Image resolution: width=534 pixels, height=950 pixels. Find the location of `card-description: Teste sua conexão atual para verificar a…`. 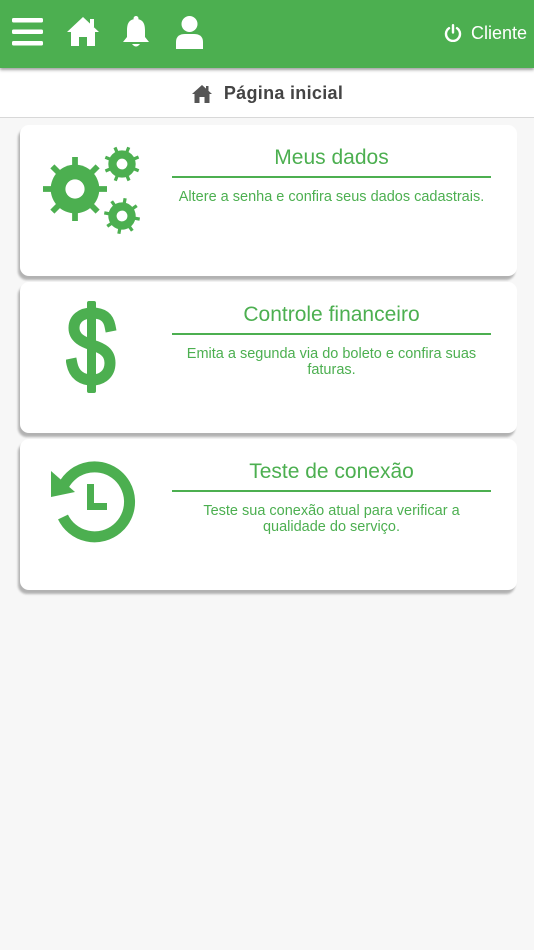

card-description: Teste sua conexão atual para verificar a… is located at coordinates (331, 519).